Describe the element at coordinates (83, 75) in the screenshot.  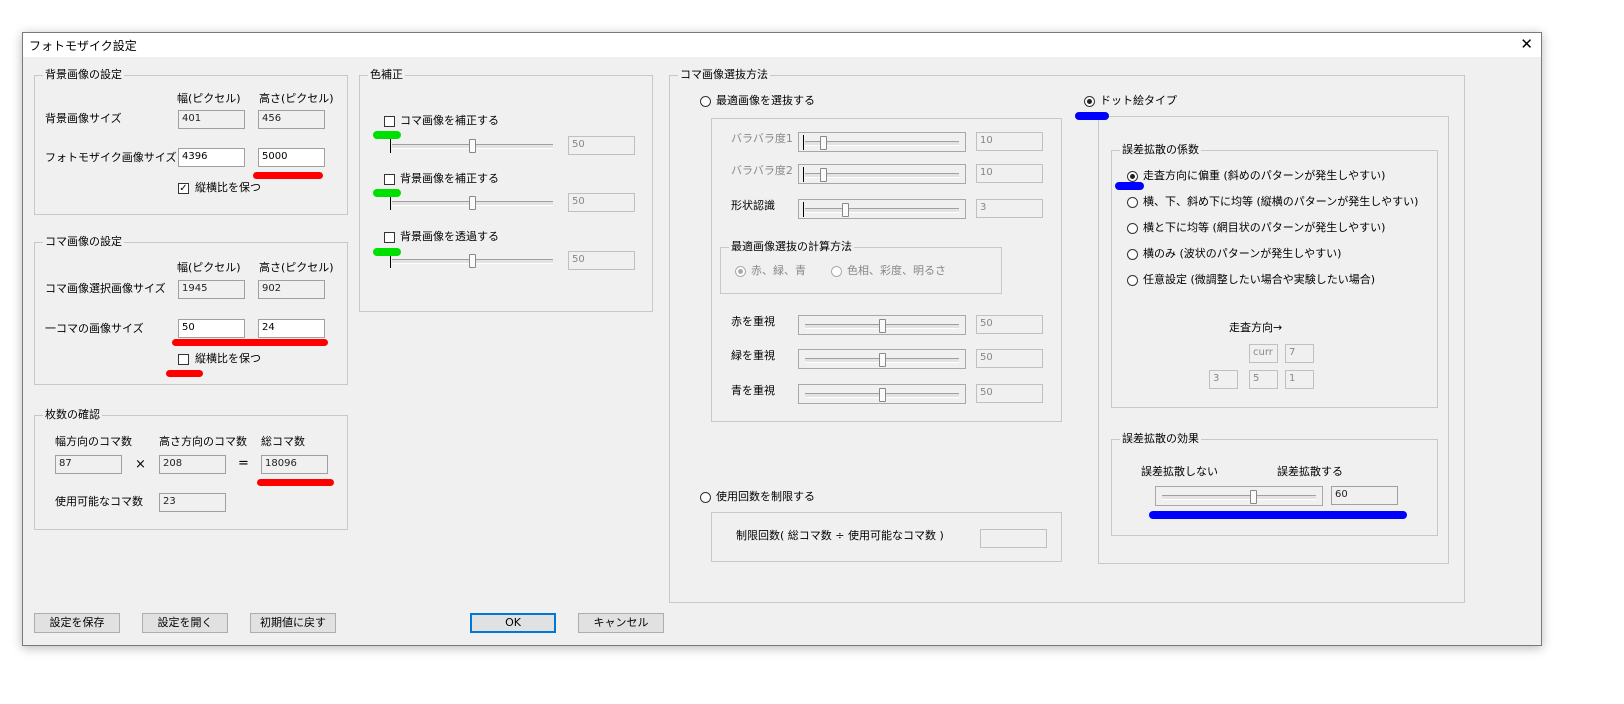
I see `background-image-group-label: 背景画像の設定` at that location.